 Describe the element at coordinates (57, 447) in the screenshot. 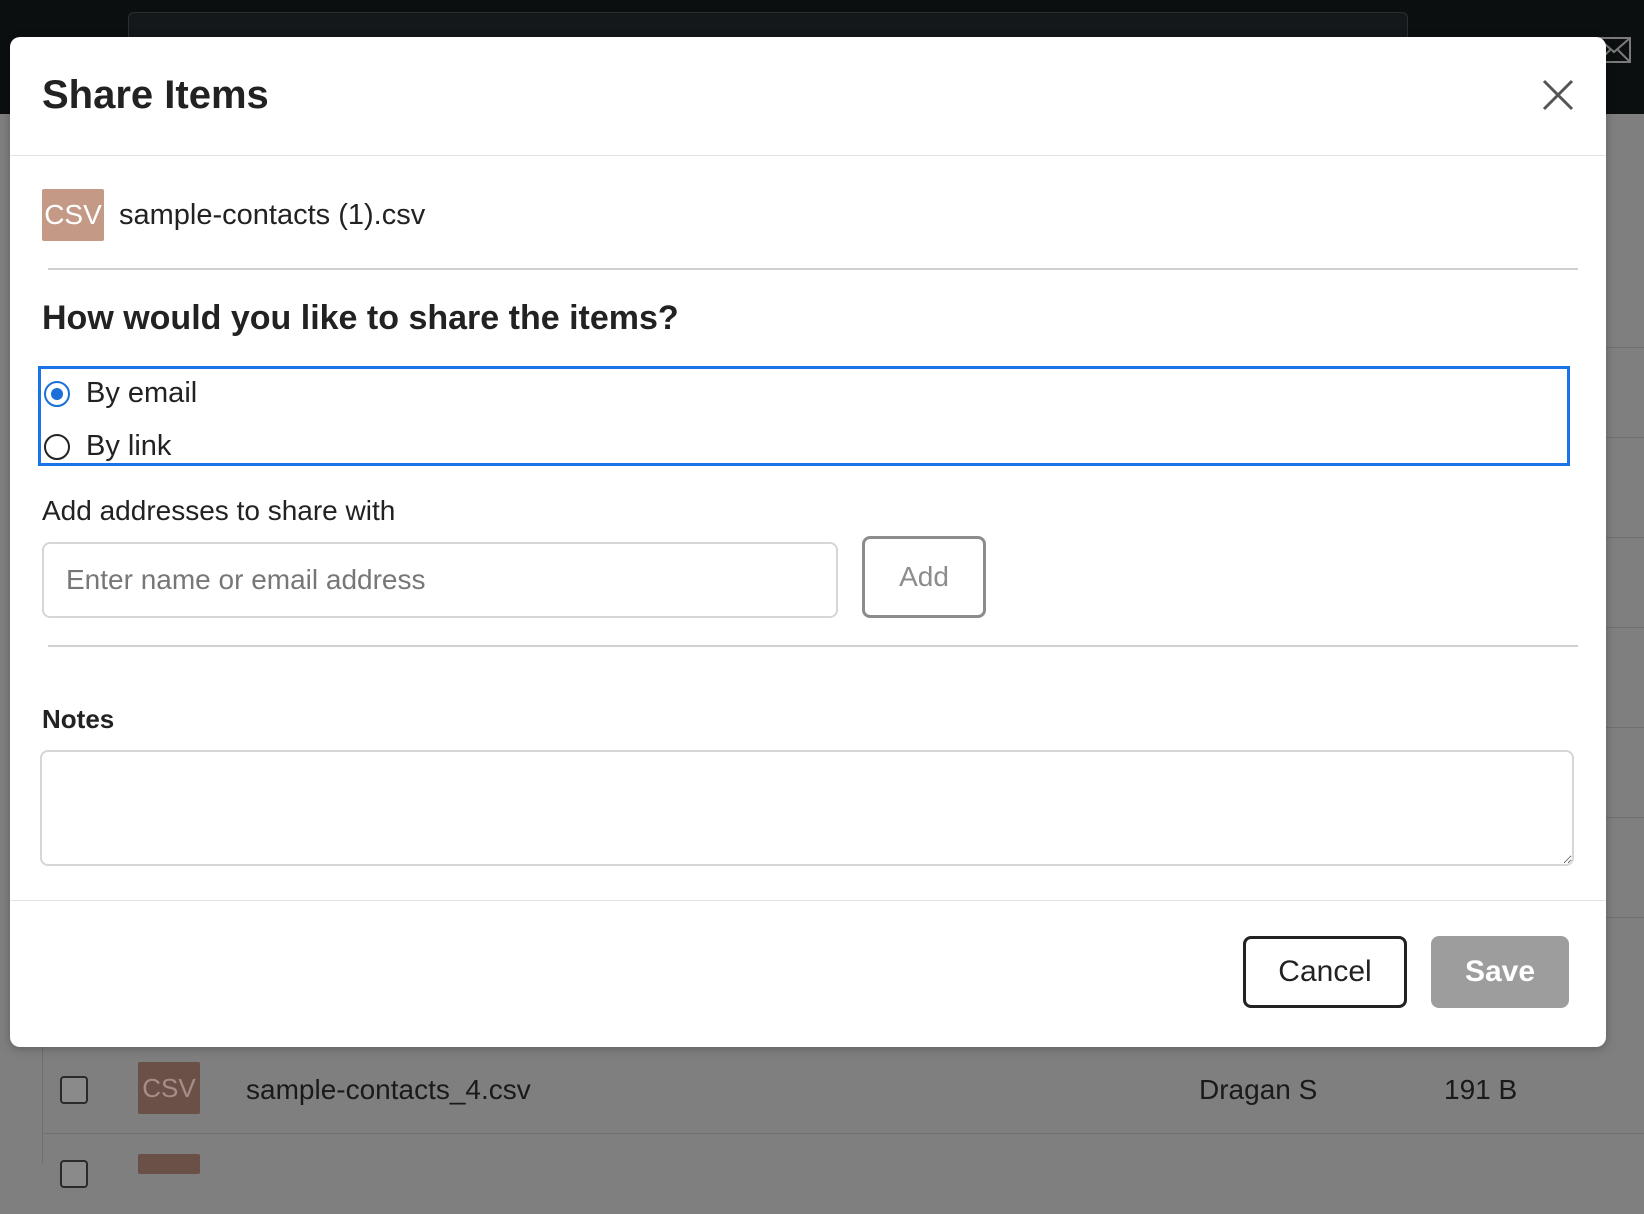

I see `radio-button` at that location.